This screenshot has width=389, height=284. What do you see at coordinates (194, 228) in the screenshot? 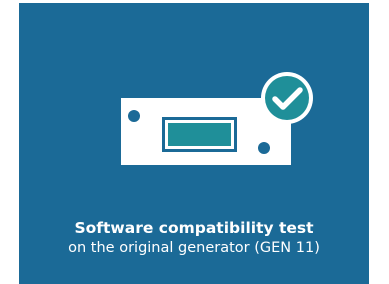
I see `card-title: Software compatibility test` at bounding box center [194, 228].